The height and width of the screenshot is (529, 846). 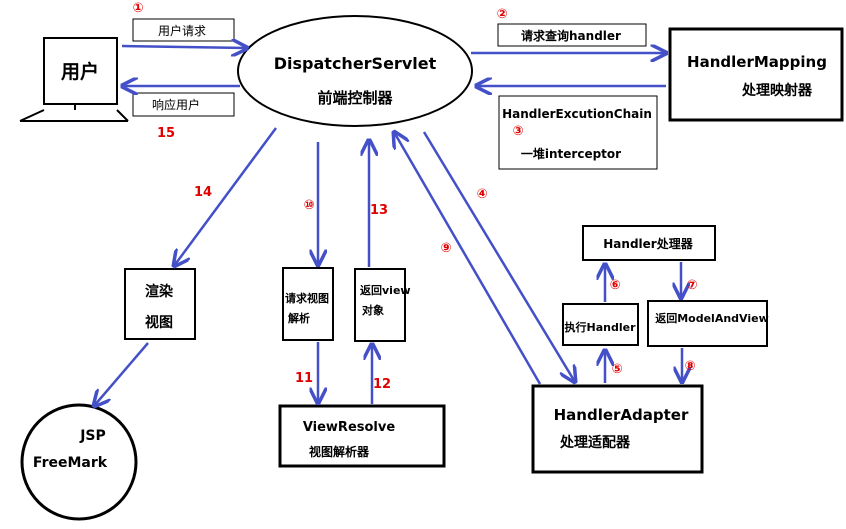 I want to click on return-view-line2: 对象, so click(x=373, y=310).